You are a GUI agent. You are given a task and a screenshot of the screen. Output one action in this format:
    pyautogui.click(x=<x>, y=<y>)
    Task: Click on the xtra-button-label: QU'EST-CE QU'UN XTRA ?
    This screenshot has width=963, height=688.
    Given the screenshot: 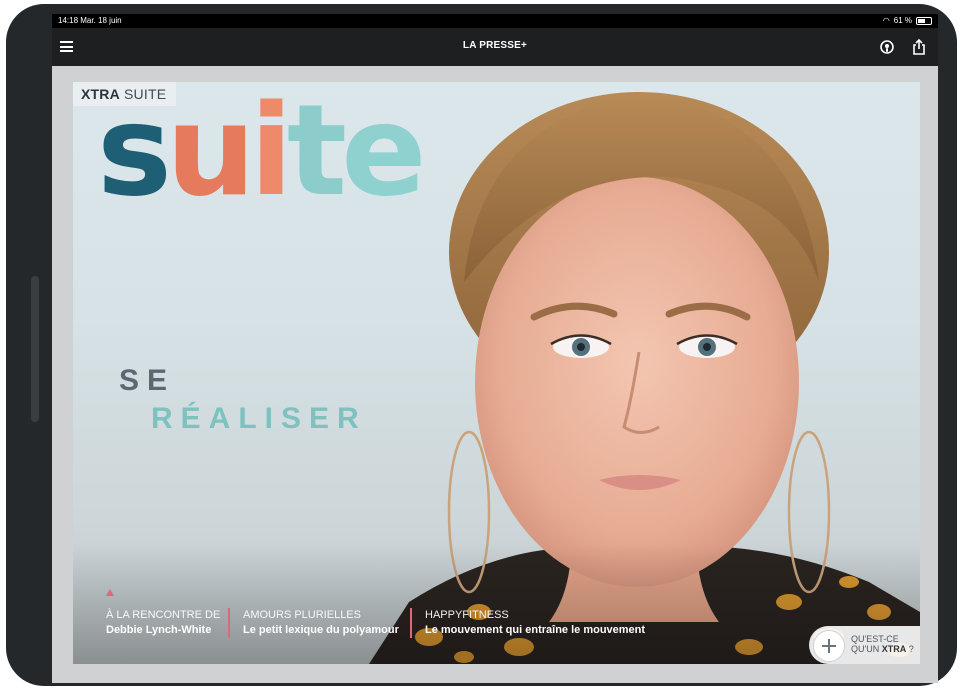 What is the action you would take?
    pyautogui.click(x=882, y=644)
    